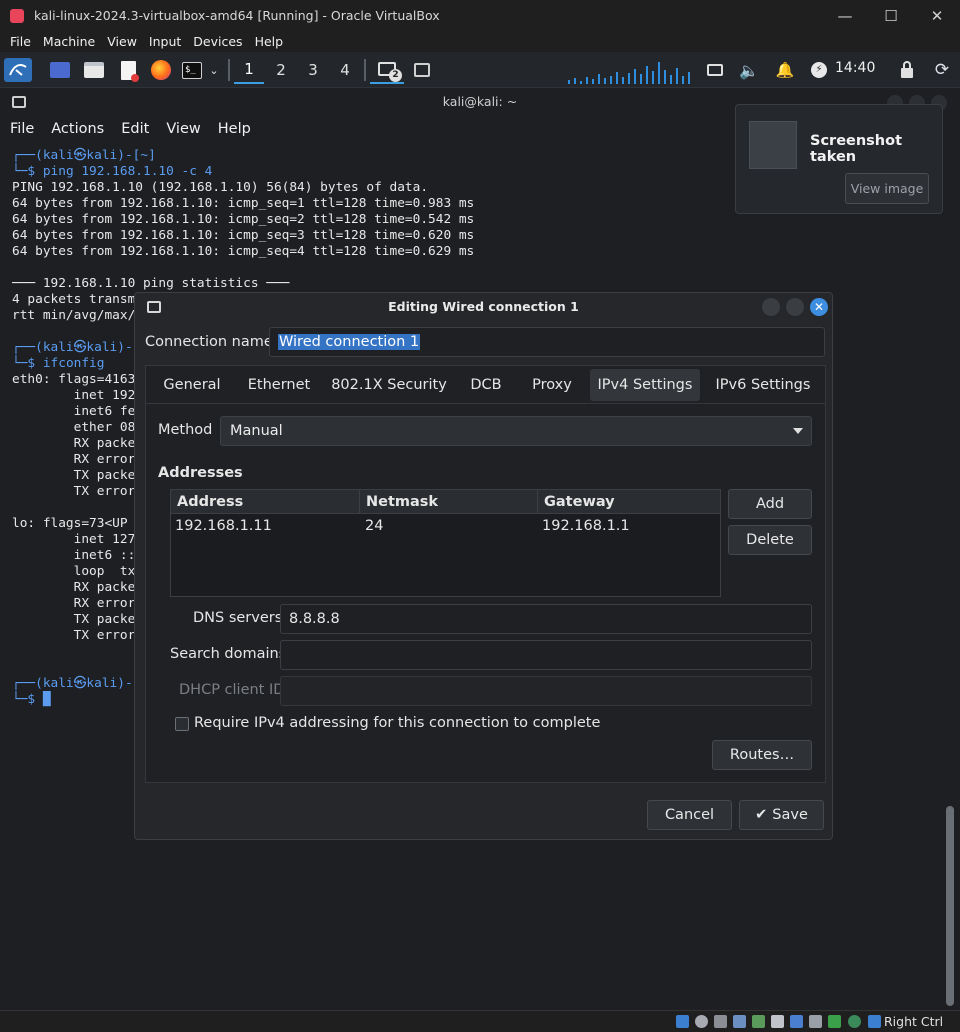 The width and height of the screenshot is (960, 1032). I want to click on display-icon, so click(796, 1021).